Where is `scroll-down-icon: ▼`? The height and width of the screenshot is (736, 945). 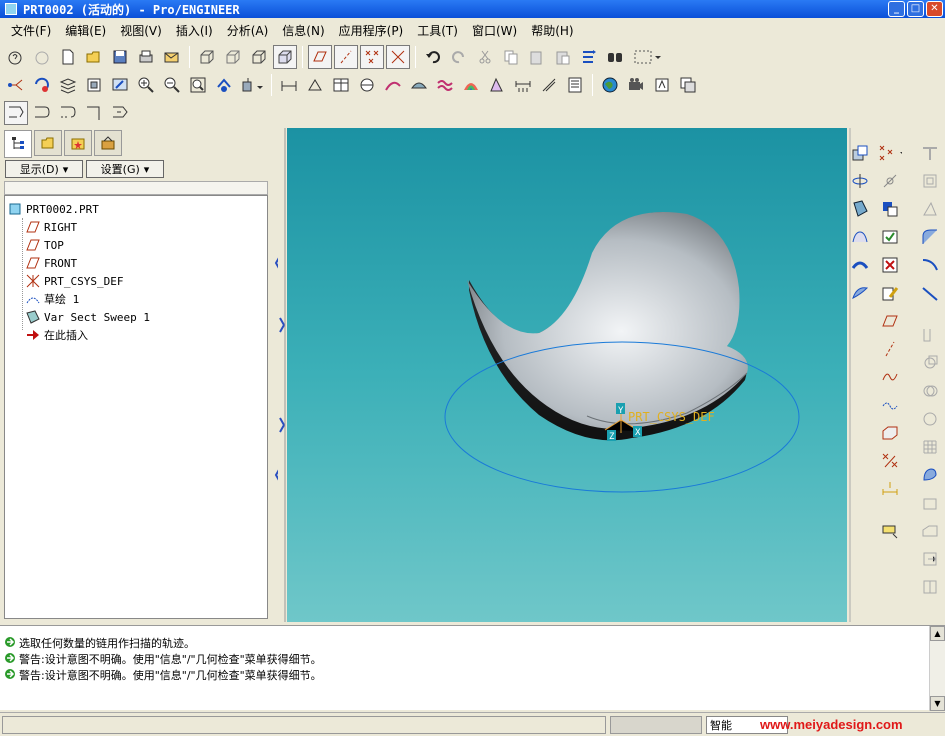 scroll-down-icon: ▼ is located at coordinates (937, 703).